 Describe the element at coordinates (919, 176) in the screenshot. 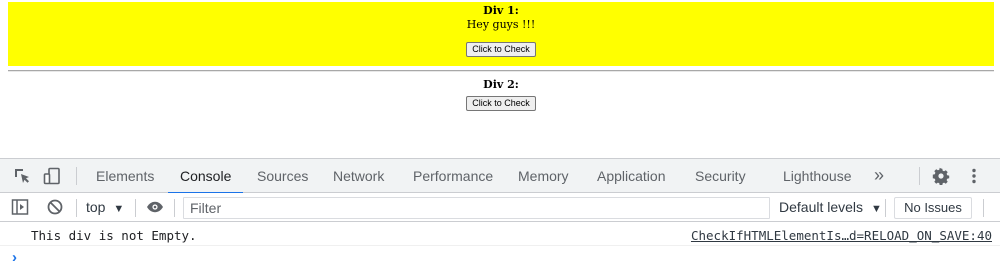

I see `tabbar-separator-right` at that location.